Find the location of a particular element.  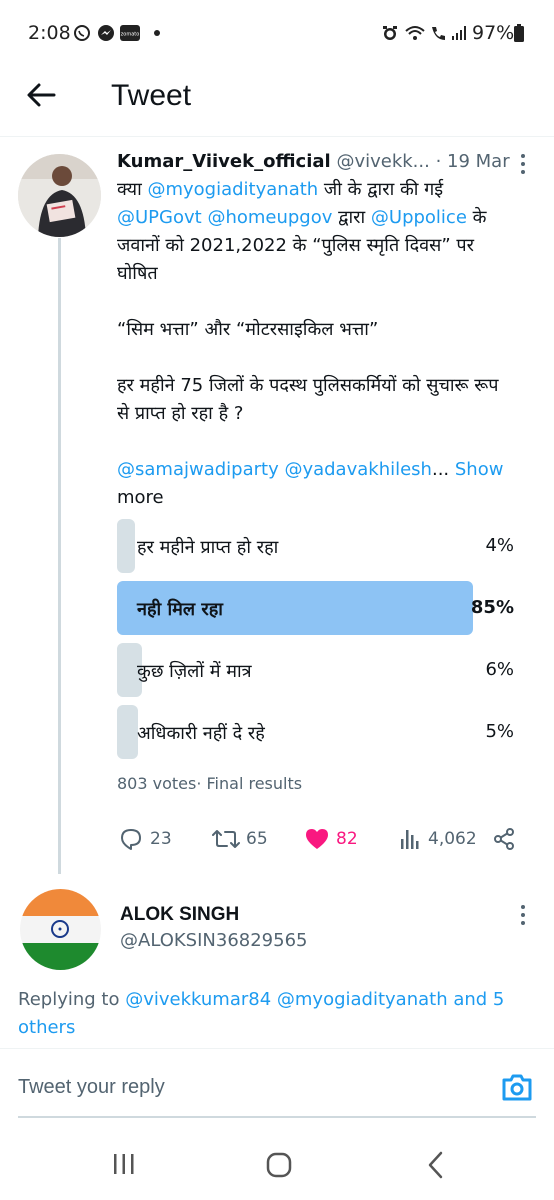

tweet-line-7: से प्राप्त हो रहा है ? is located at coordinates (180, 413).